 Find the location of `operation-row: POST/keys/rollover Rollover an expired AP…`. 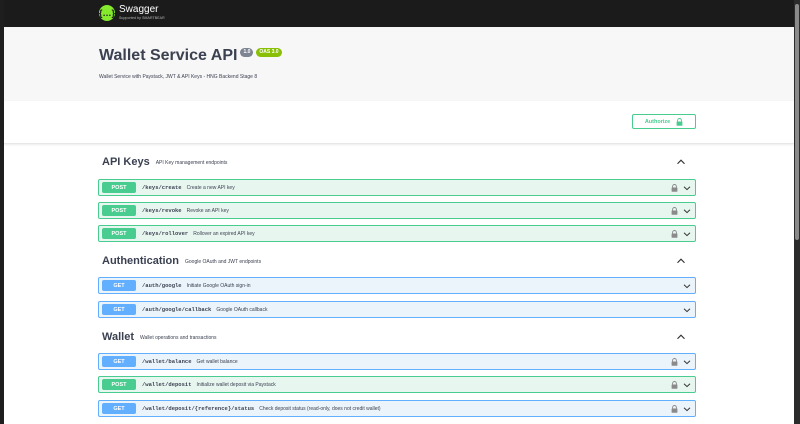

operation-row: POST/keys/rollover Rollover an expired AP… is located at coordinates (397, 233).